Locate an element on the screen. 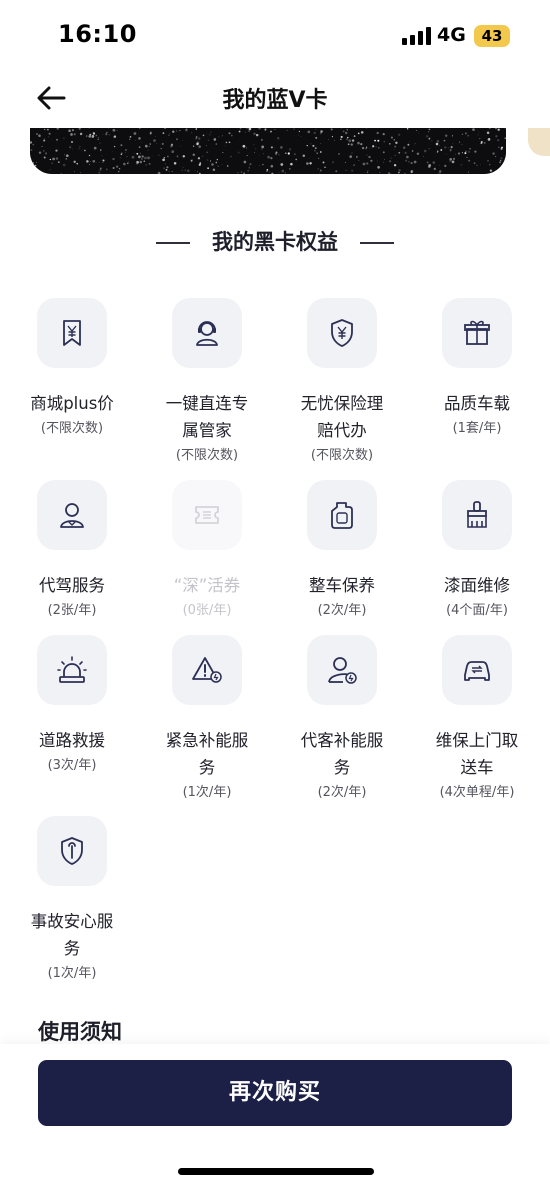 The height and width of the screenshot is (1190, 550). warning-charge-icon is located at coordinates (207, 670).